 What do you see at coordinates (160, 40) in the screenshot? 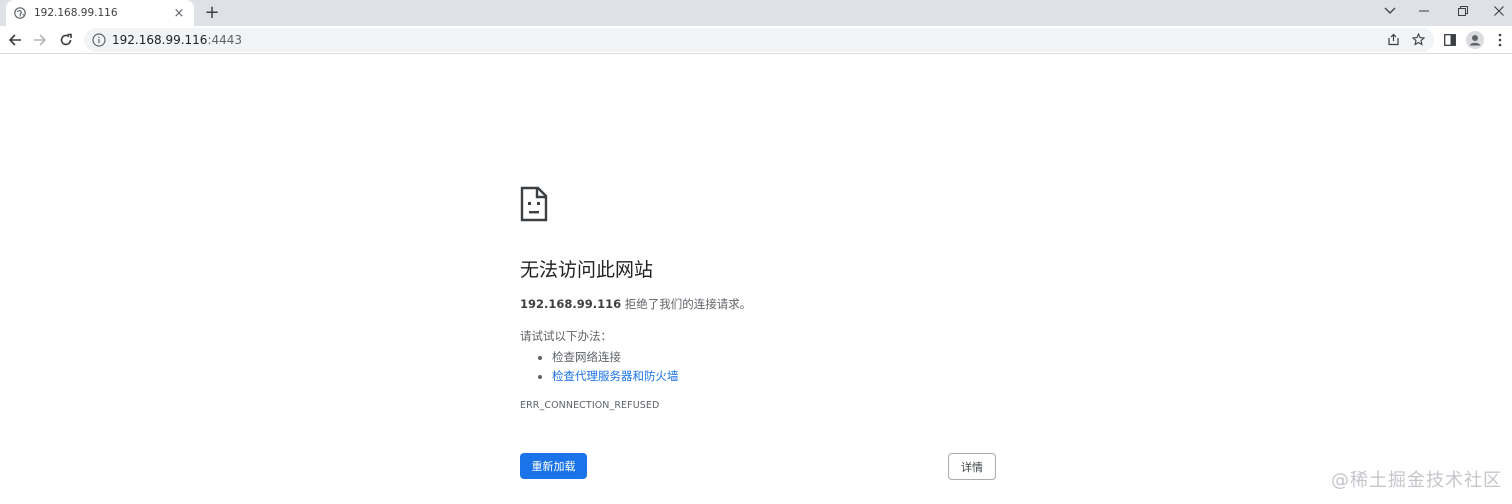
I see `address-host: 192.168.99.116` at bounding box center [160, 40].